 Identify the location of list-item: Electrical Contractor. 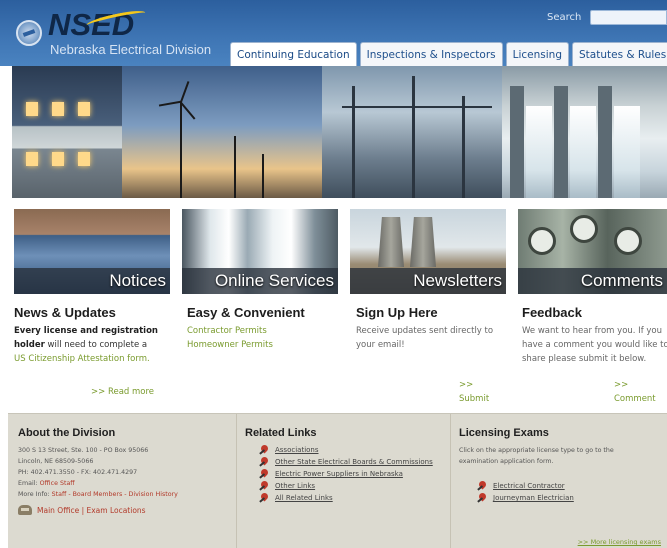
(572, 486).